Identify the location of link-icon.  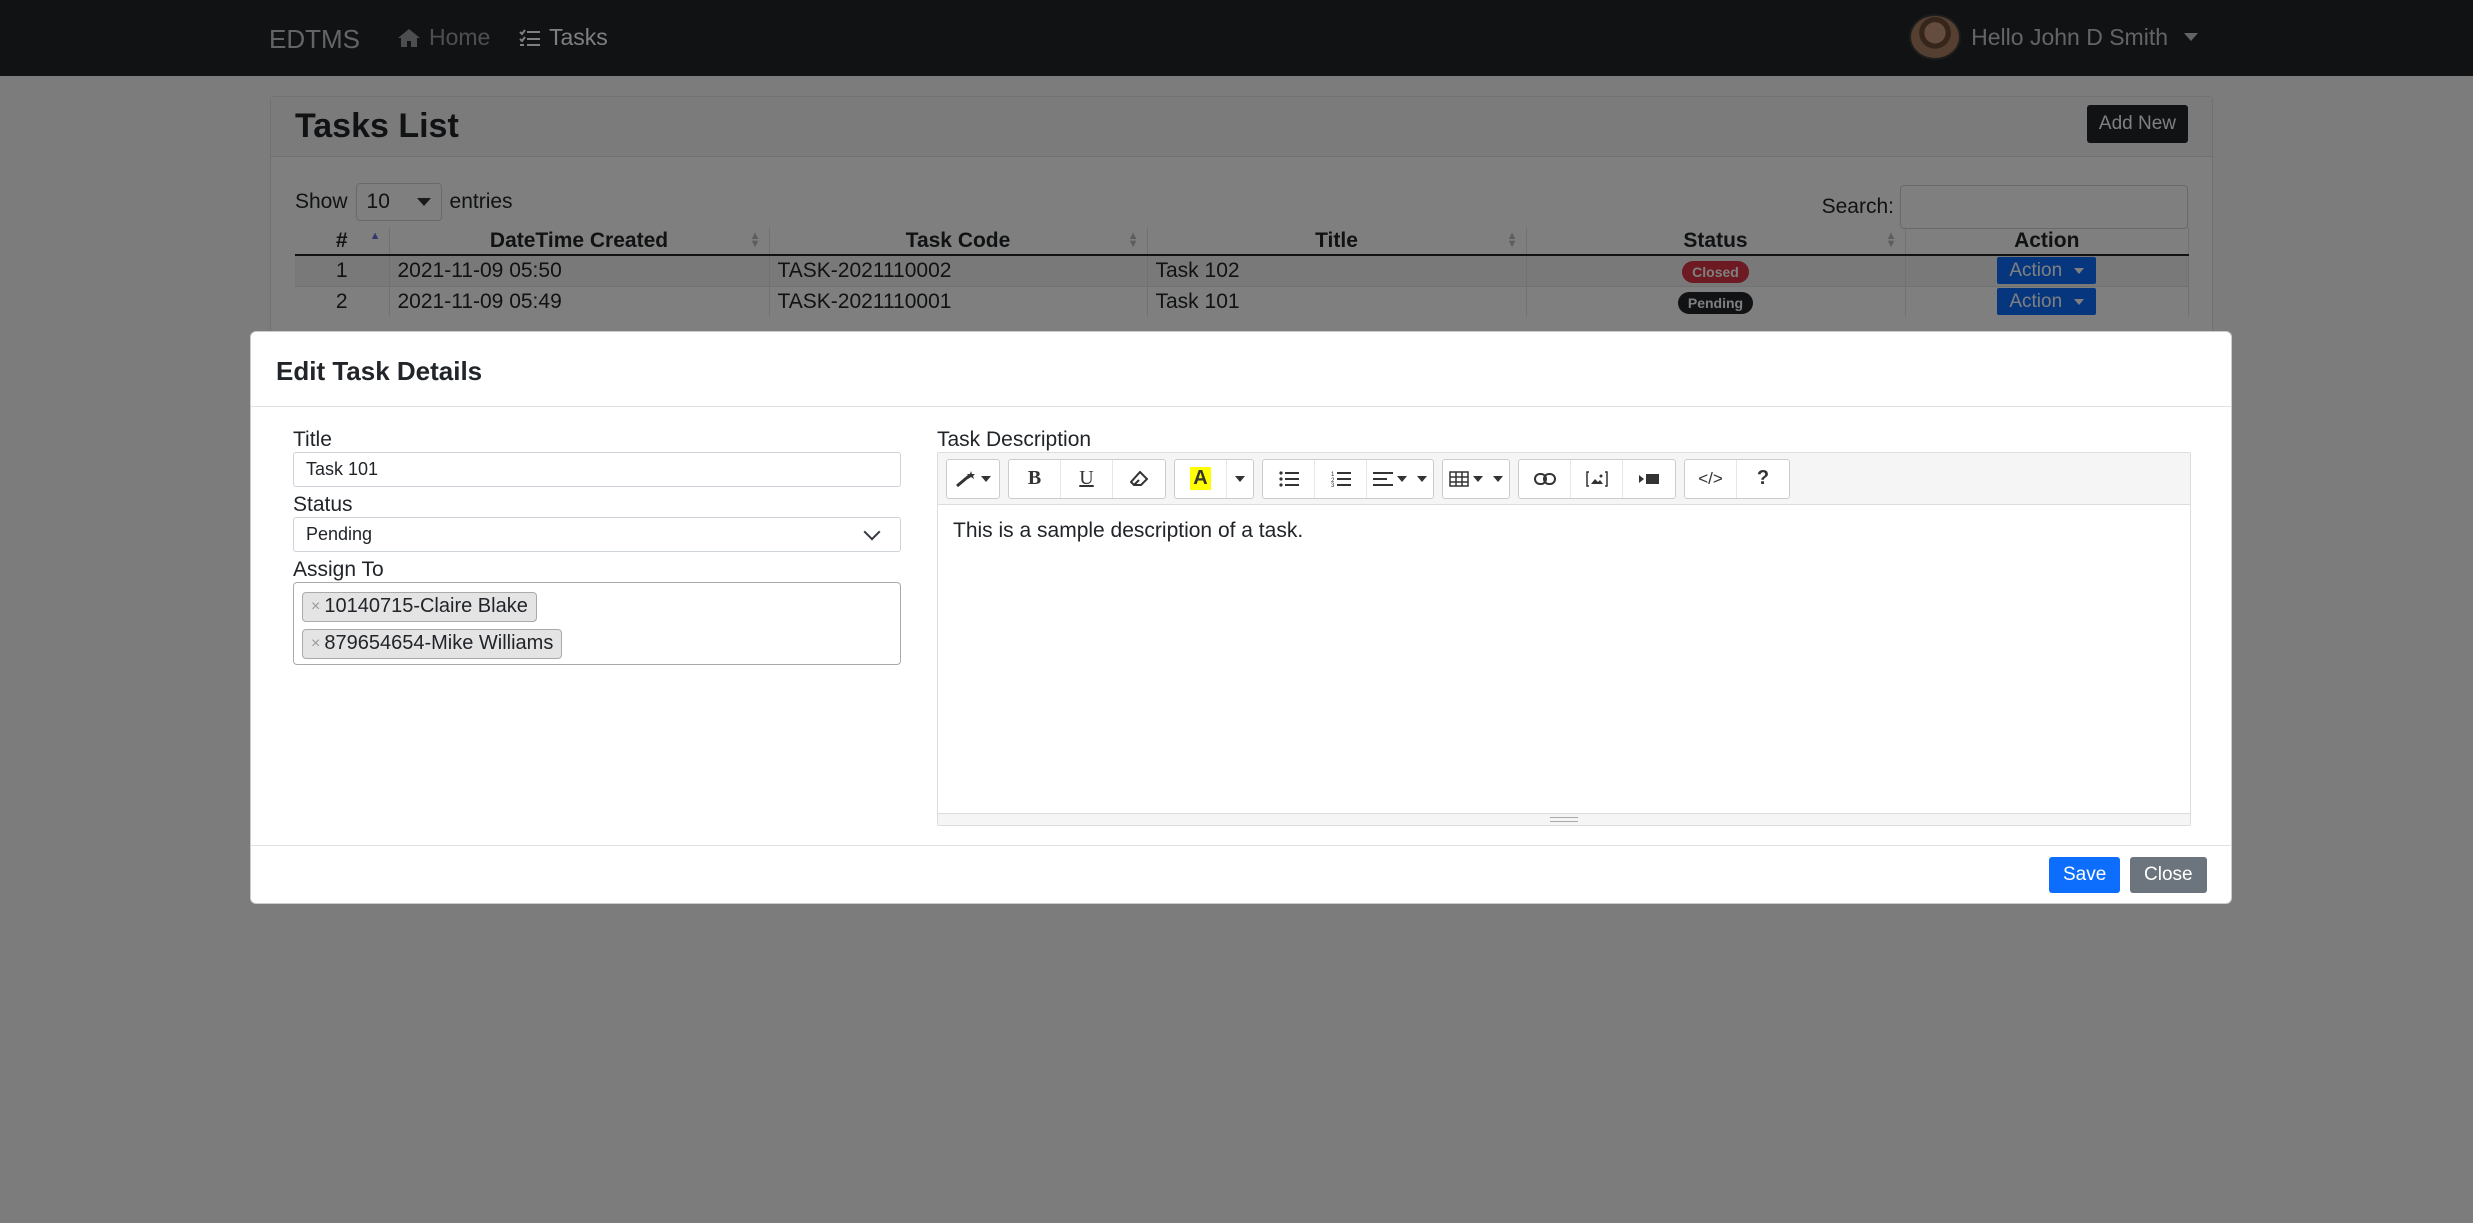
(1544, 478).